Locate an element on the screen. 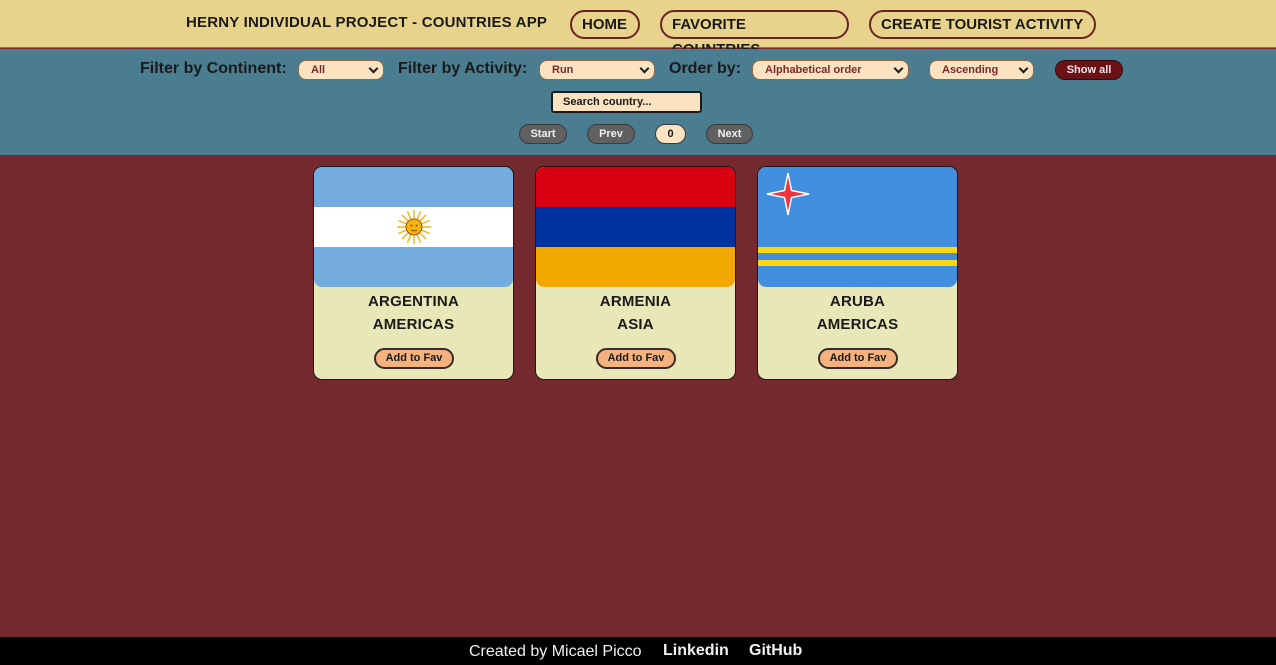 The height and width of the screenshot is (665, 1276). armenia-flag is located at coordinates (635, 227).